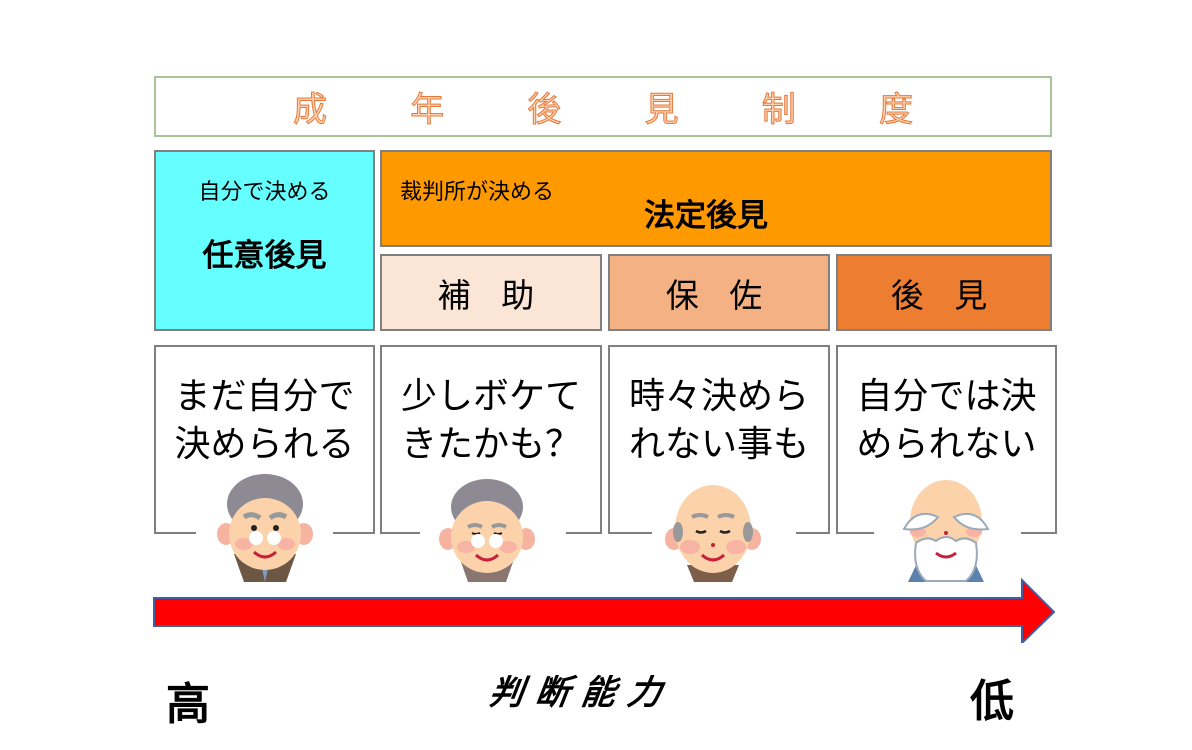  Describe the element at coordinates (661, 110) in the screenshot. I see `title-char: 見` at that location.